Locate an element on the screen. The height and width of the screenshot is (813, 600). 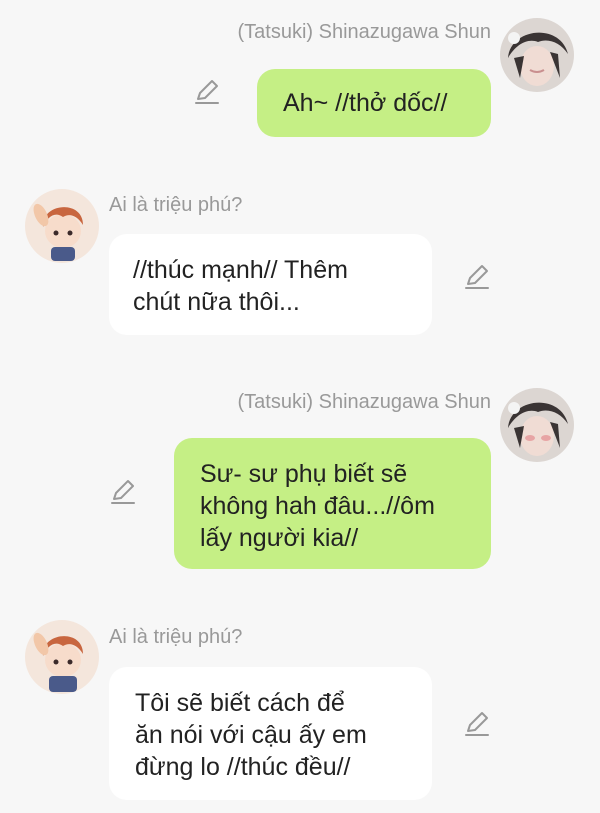
message-bubble: Ah~ //thở dốc// is located at coordinates (374, 103).